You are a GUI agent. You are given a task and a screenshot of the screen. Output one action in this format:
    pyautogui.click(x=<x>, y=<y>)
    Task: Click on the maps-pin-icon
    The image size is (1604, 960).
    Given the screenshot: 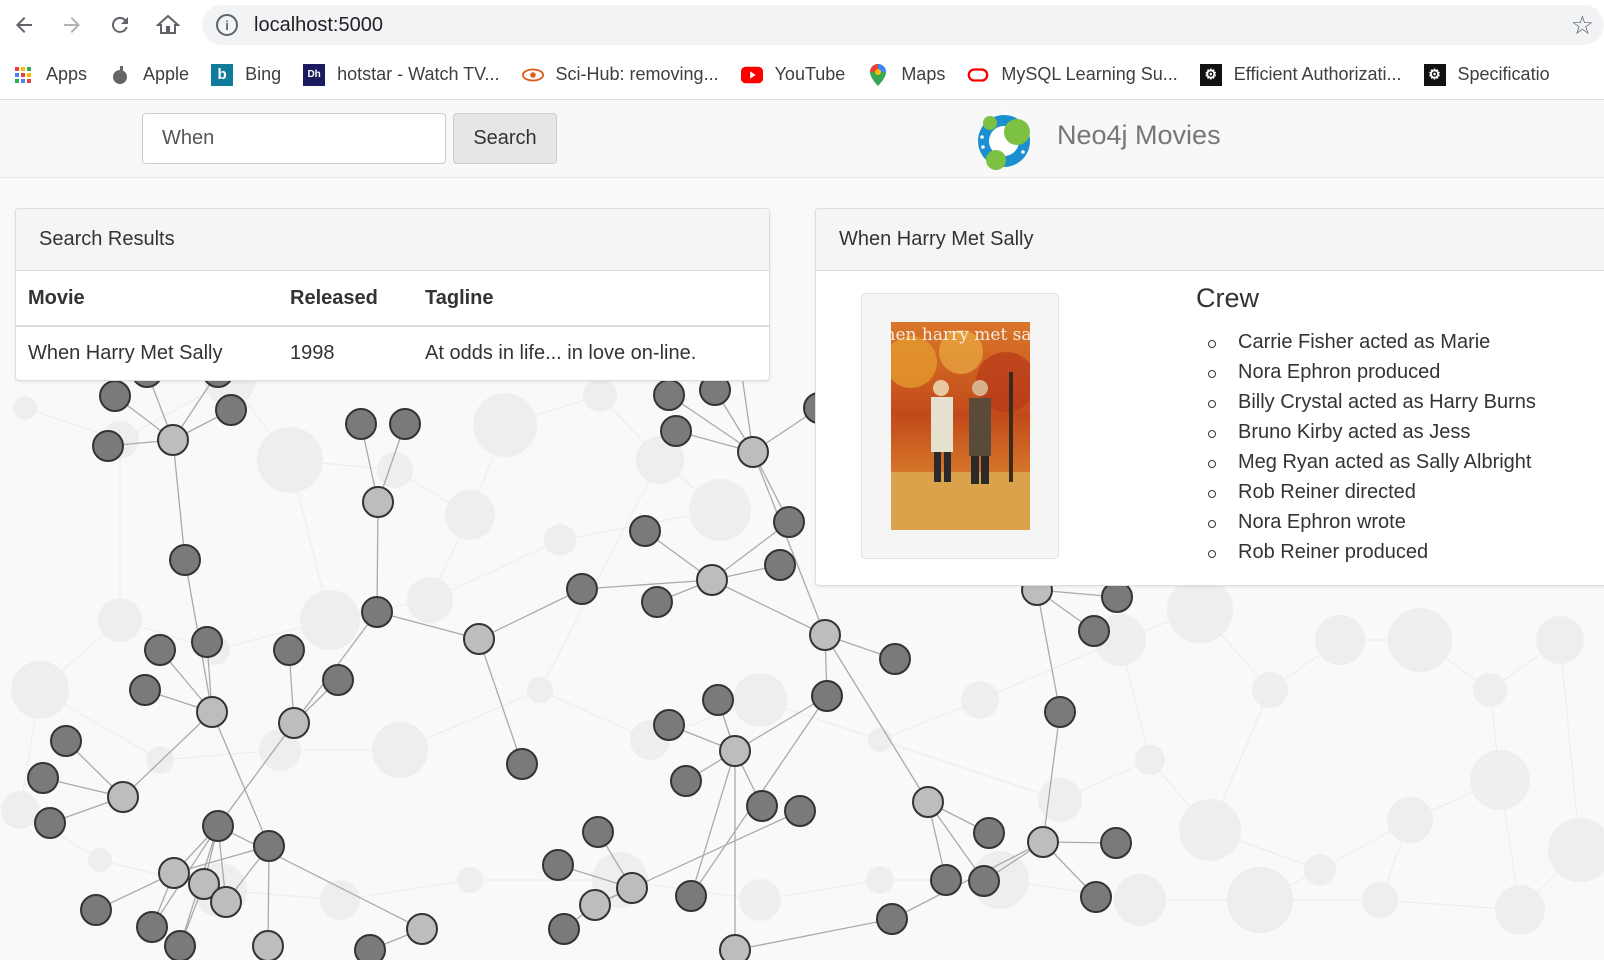 What is the action you would take?
    pyautogui.click(x=878, y=74)
    